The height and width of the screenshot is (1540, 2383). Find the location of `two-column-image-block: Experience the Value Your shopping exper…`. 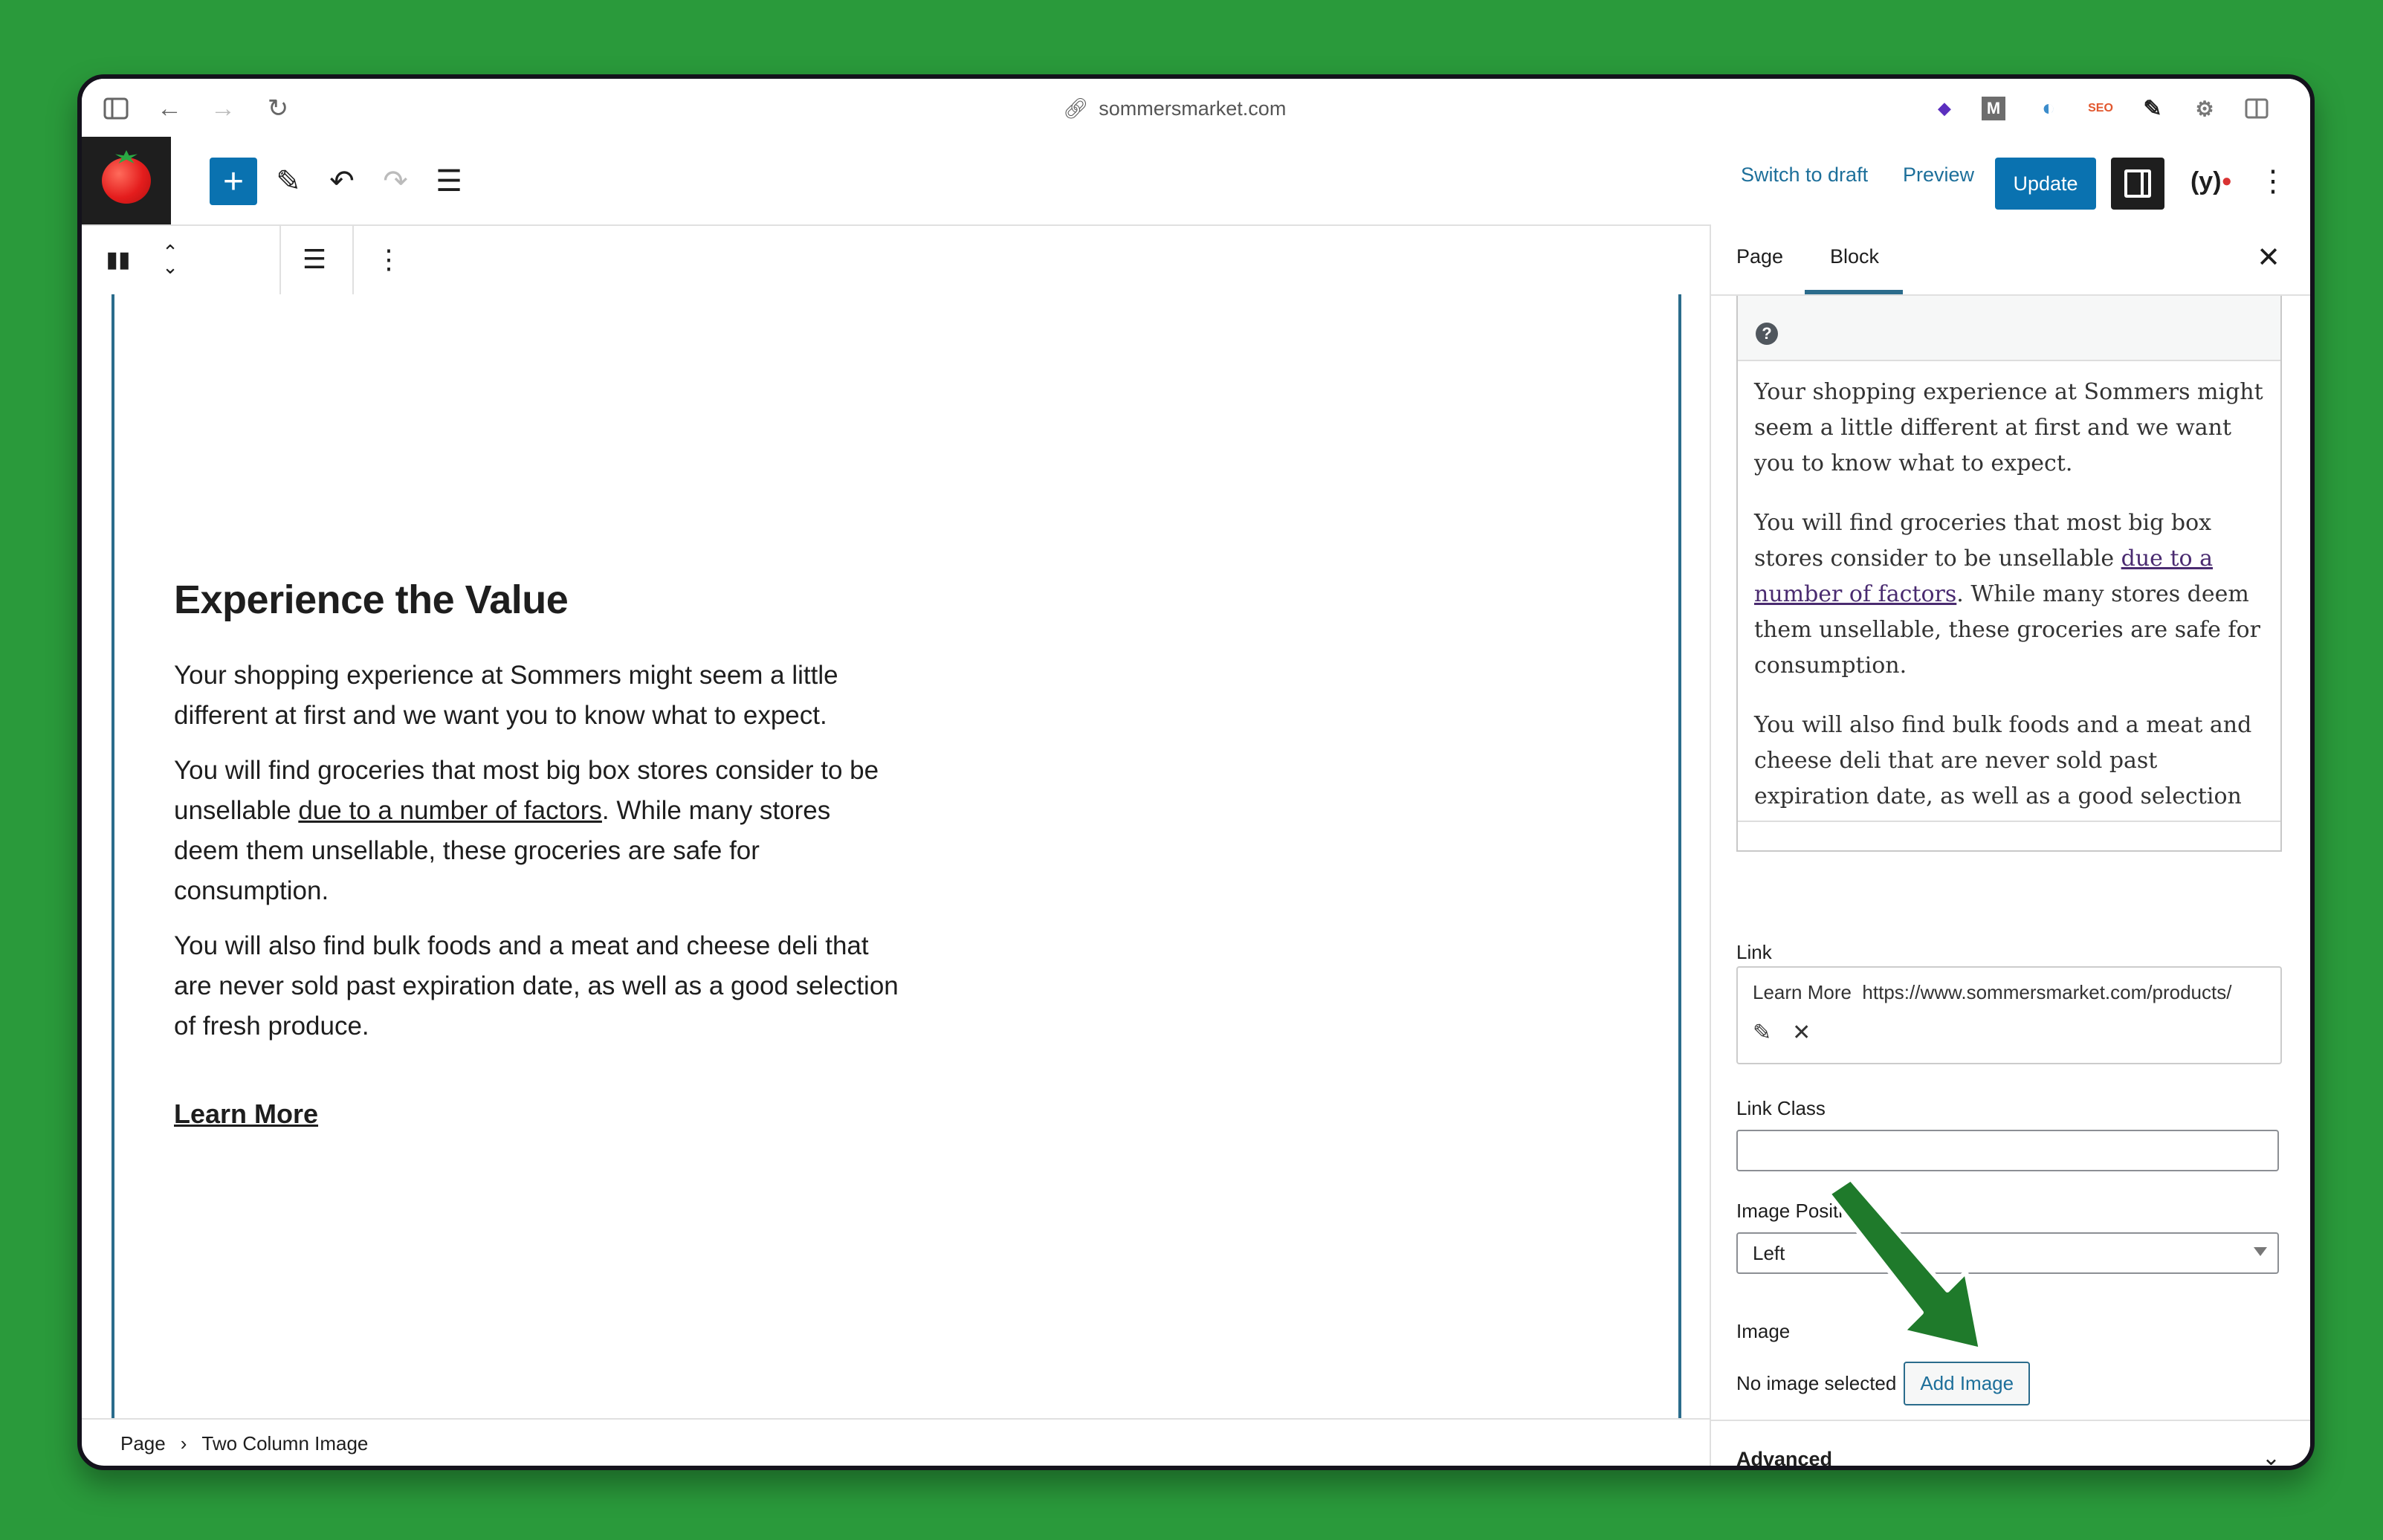

two-column-image-block: Experience the Value Your shopping exper… is located at coordinates (538, 853).